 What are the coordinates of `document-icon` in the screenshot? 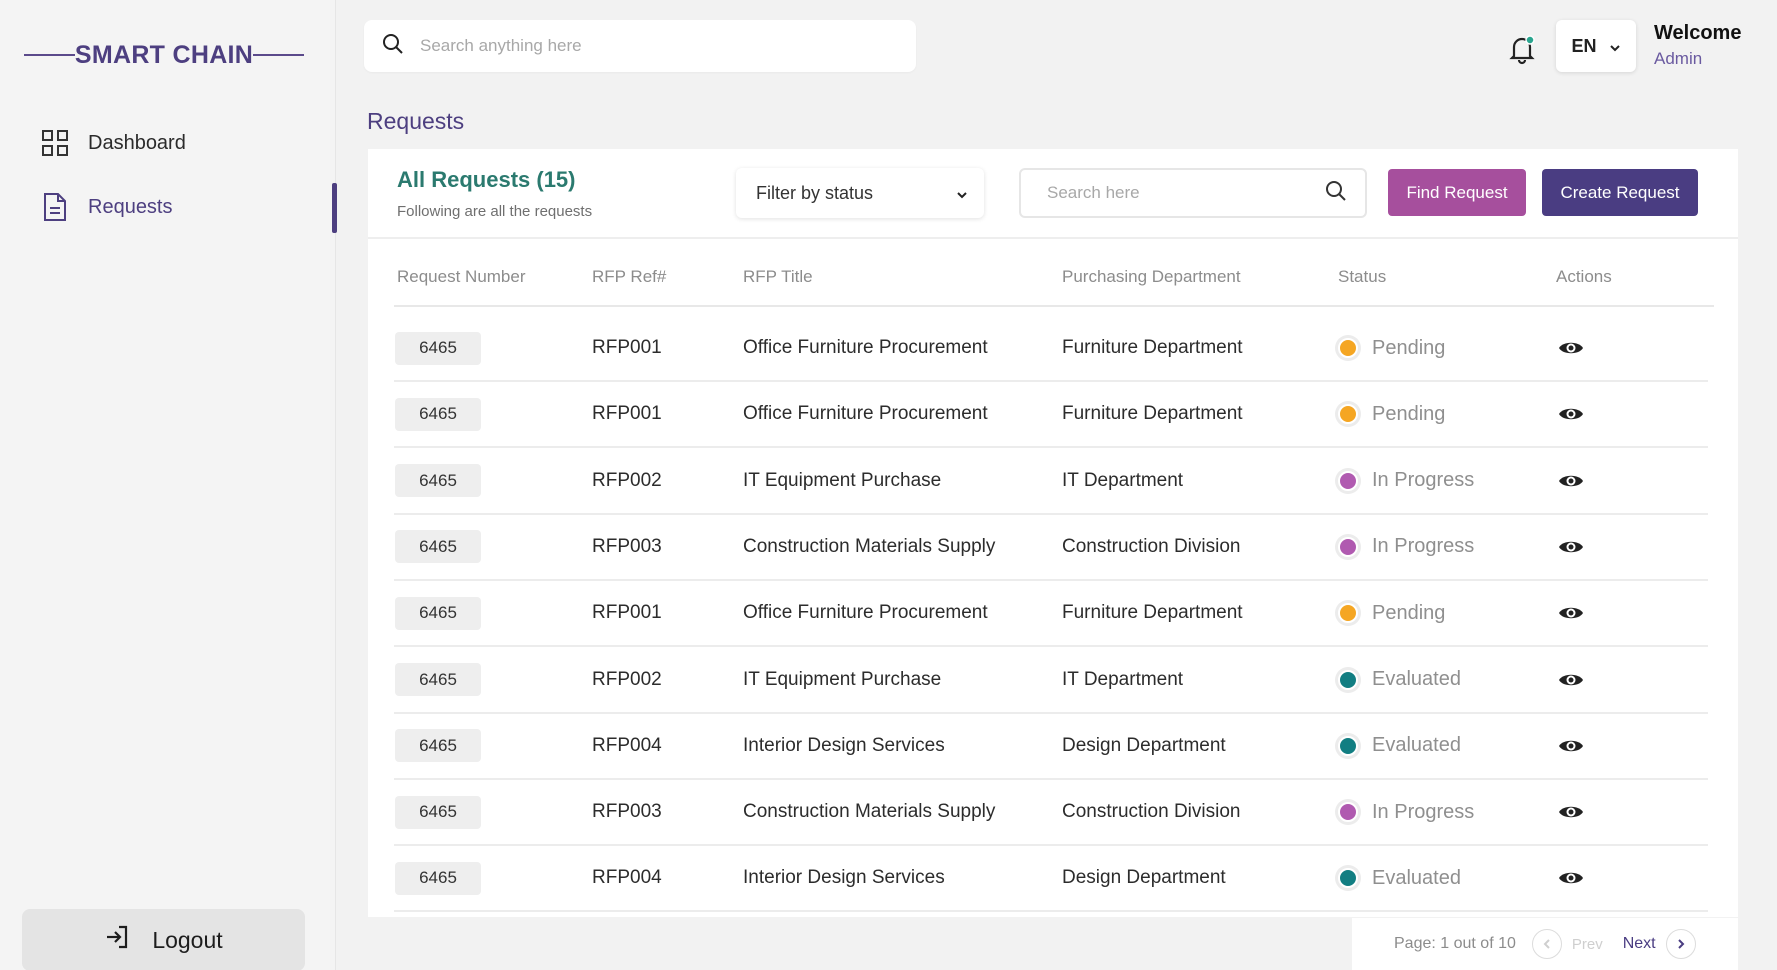 It's located at (55, 207).